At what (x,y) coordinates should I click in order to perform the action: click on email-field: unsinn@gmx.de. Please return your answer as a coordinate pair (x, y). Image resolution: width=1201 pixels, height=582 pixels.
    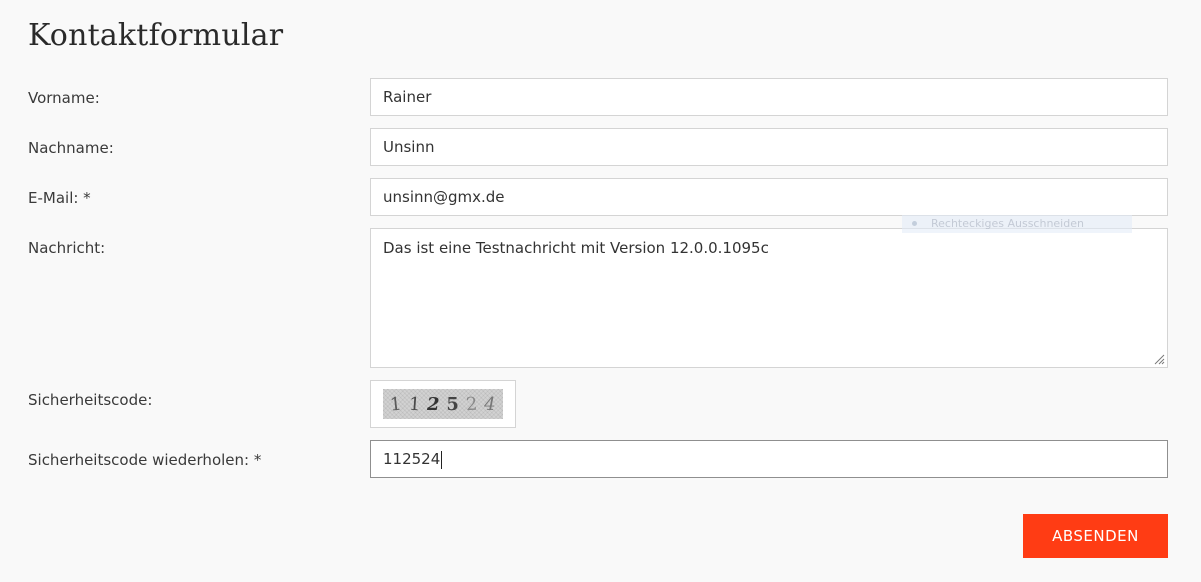
    Looking at the image, I should click on (769, 197).